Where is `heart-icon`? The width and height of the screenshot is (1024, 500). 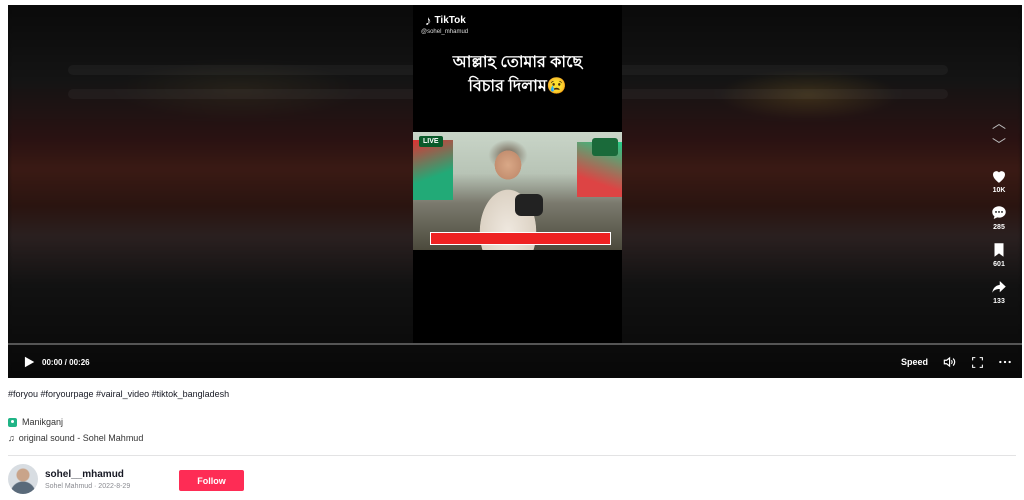 heart-icon is located at coordinates (999, 177).